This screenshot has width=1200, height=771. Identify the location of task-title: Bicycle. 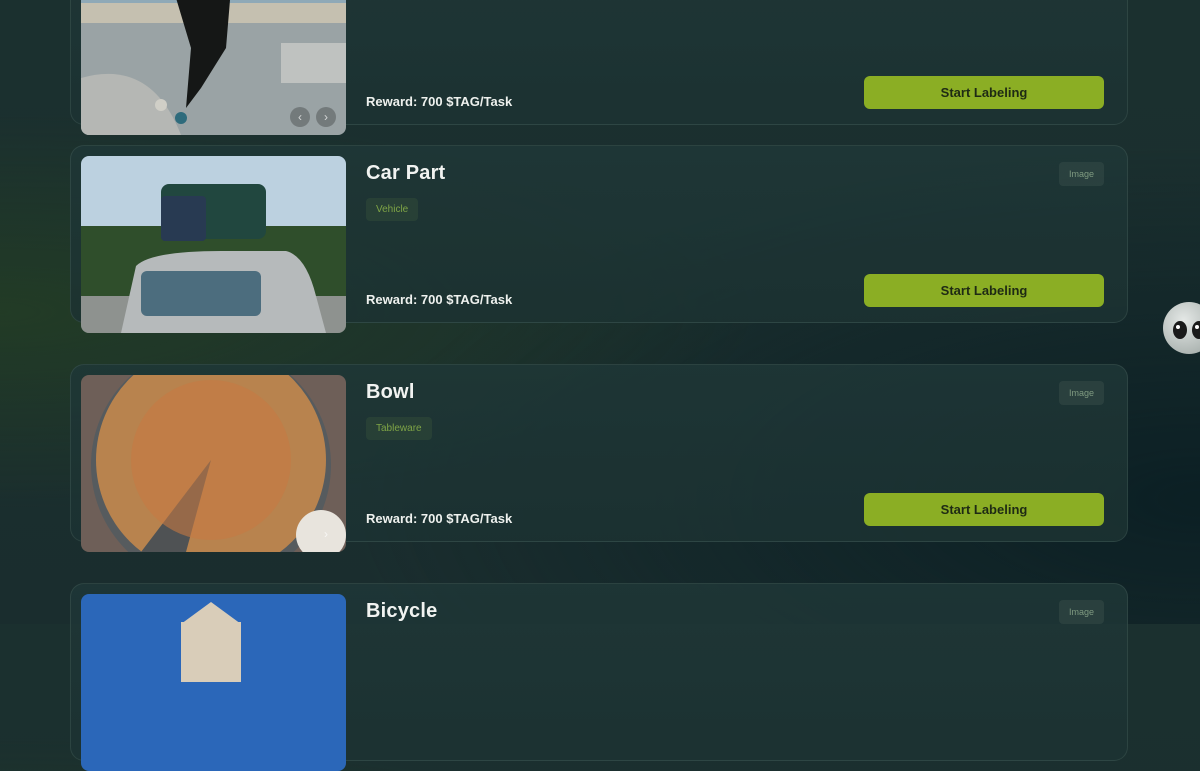
(402, 611).